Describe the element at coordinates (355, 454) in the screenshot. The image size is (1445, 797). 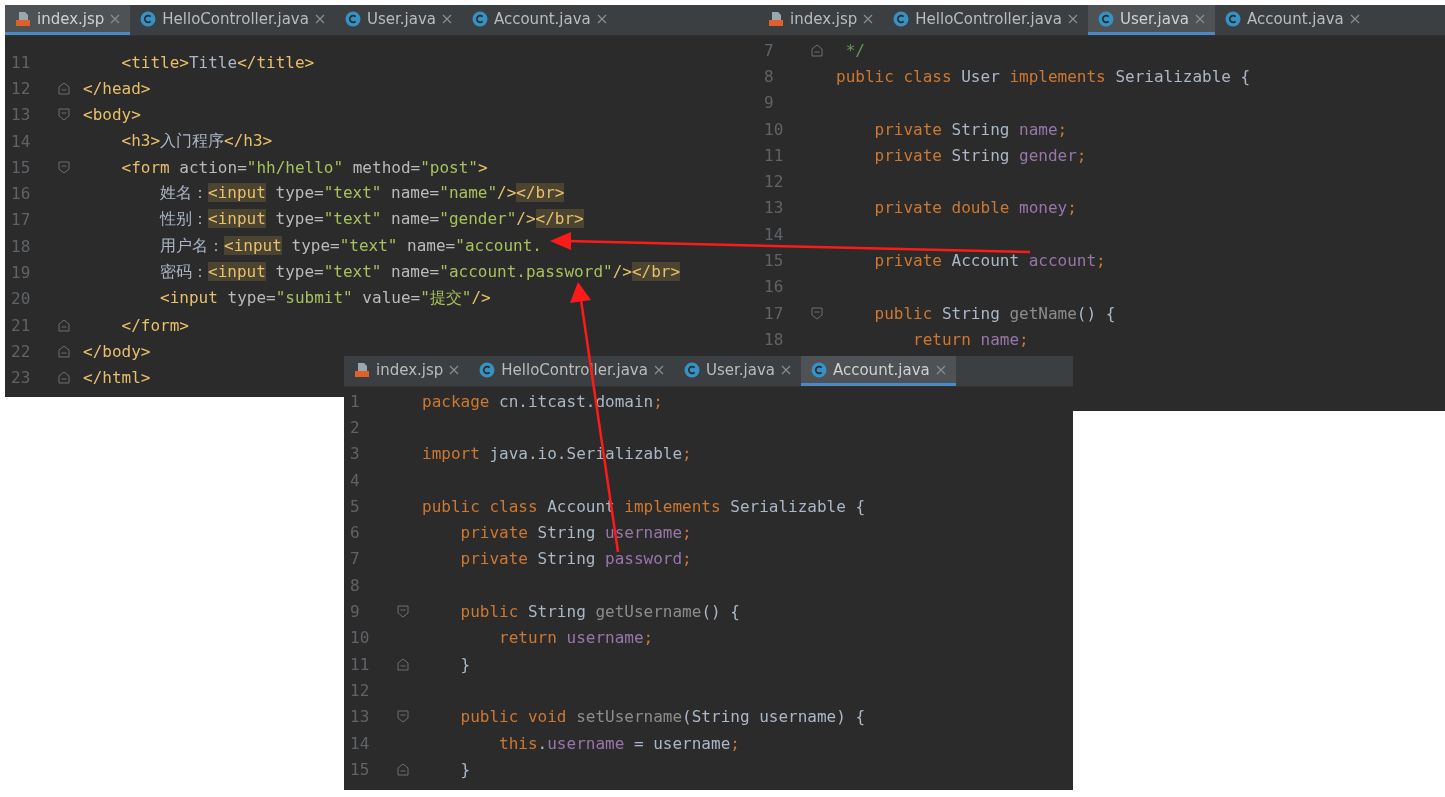
I see `line-number: 3` at that location.